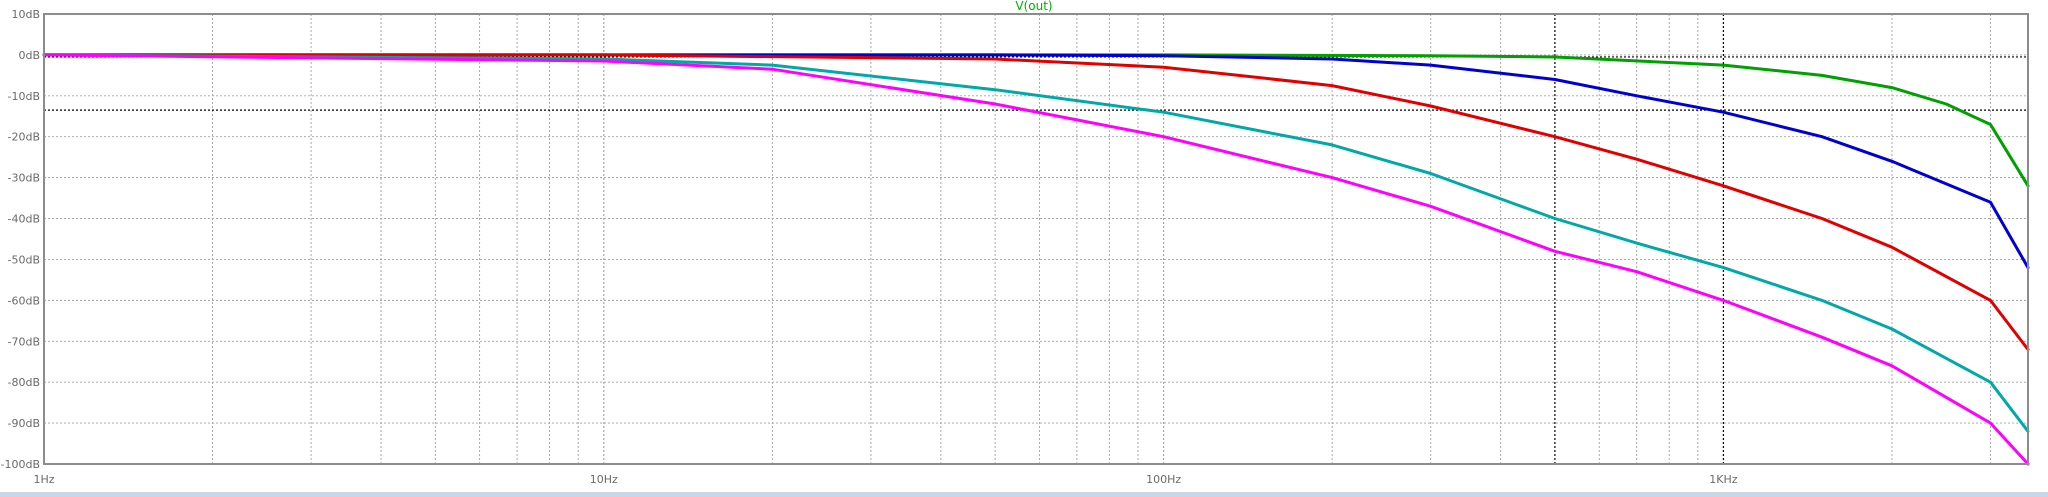 The height and width of the screenshot is (497, 2048). I want to click on y-tick-label: -10dB, so click(24, 96).